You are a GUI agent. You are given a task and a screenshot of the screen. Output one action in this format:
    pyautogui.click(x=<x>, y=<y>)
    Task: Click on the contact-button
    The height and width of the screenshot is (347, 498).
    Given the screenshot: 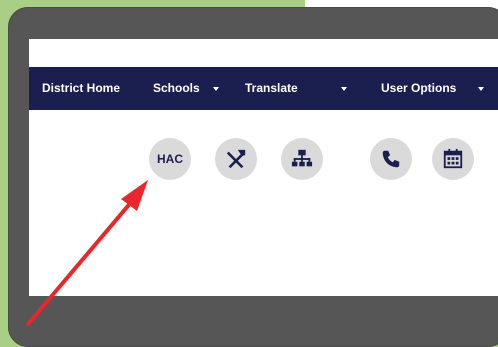 What is the action you would take?
    pyautogui.click(x=391, y=159)
    